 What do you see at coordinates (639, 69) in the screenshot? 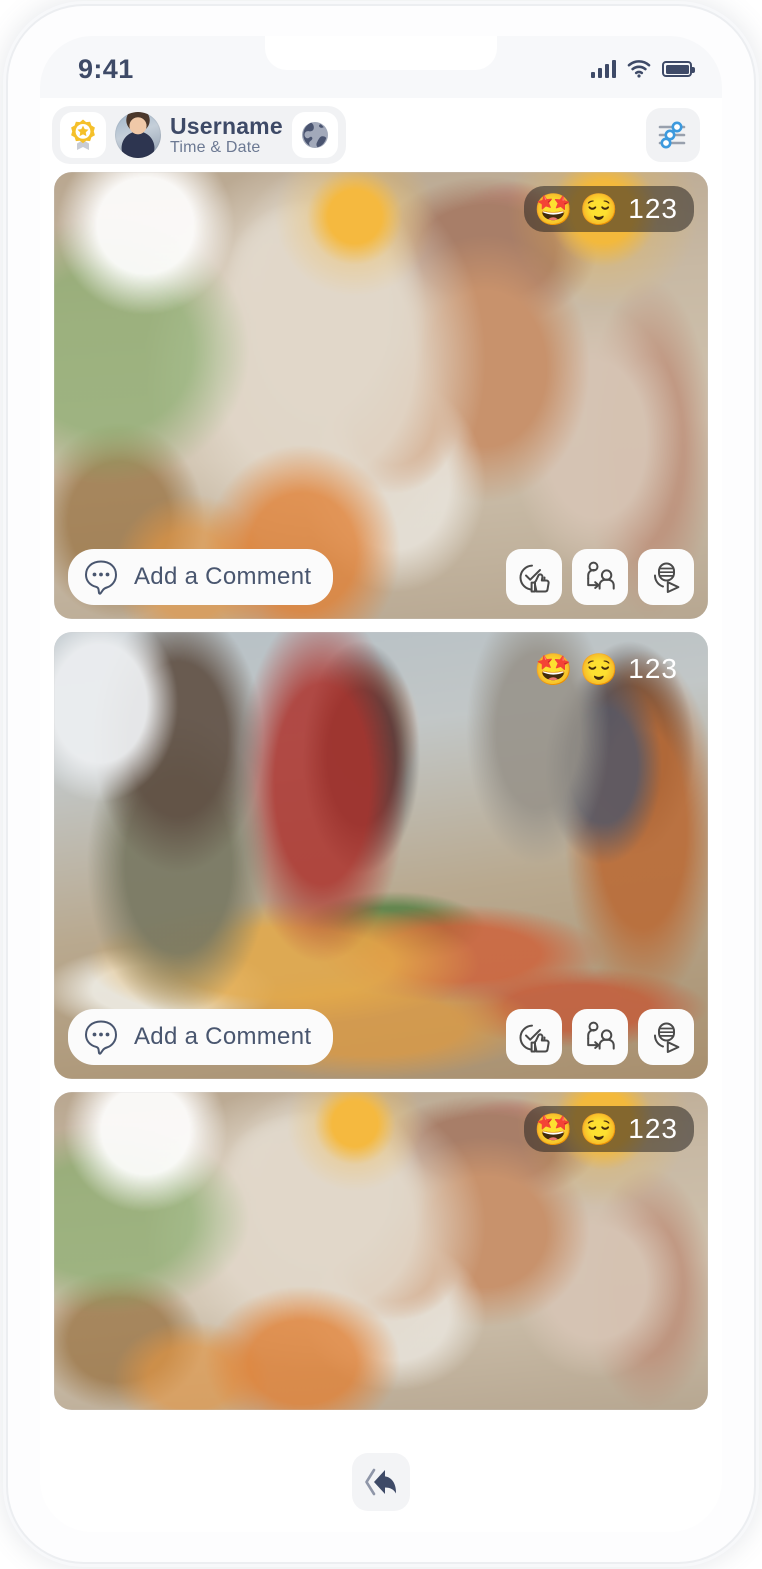
I see `wifi-icon` at bounding box center [639, 69].